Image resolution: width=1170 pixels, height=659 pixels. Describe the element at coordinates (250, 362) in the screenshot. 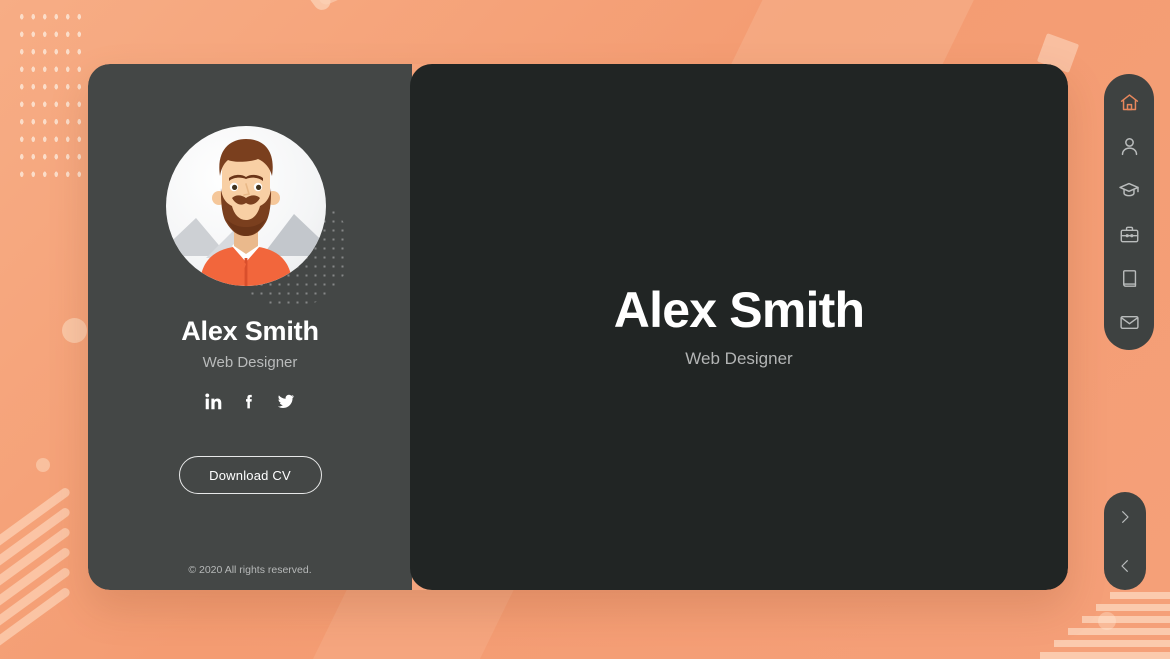

I see `profile-role: Web Designer` at that location.